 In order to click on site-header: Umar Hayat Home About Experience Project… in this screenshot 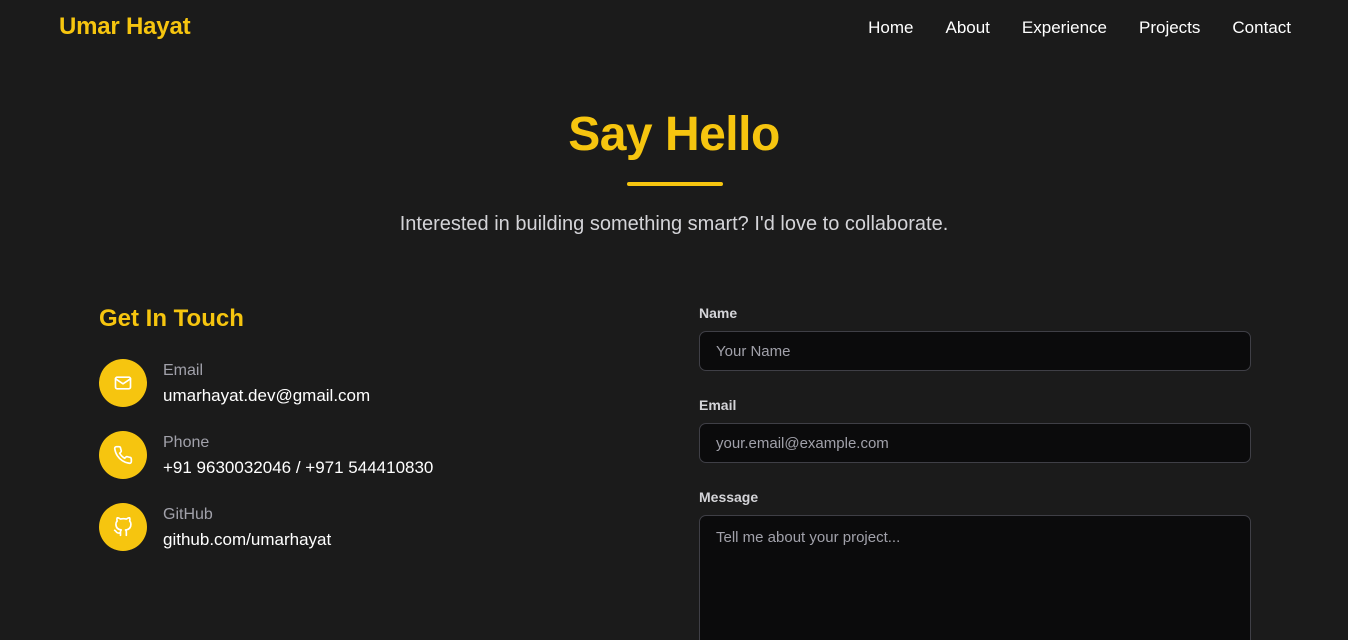, I will do `click(674, 28)`.